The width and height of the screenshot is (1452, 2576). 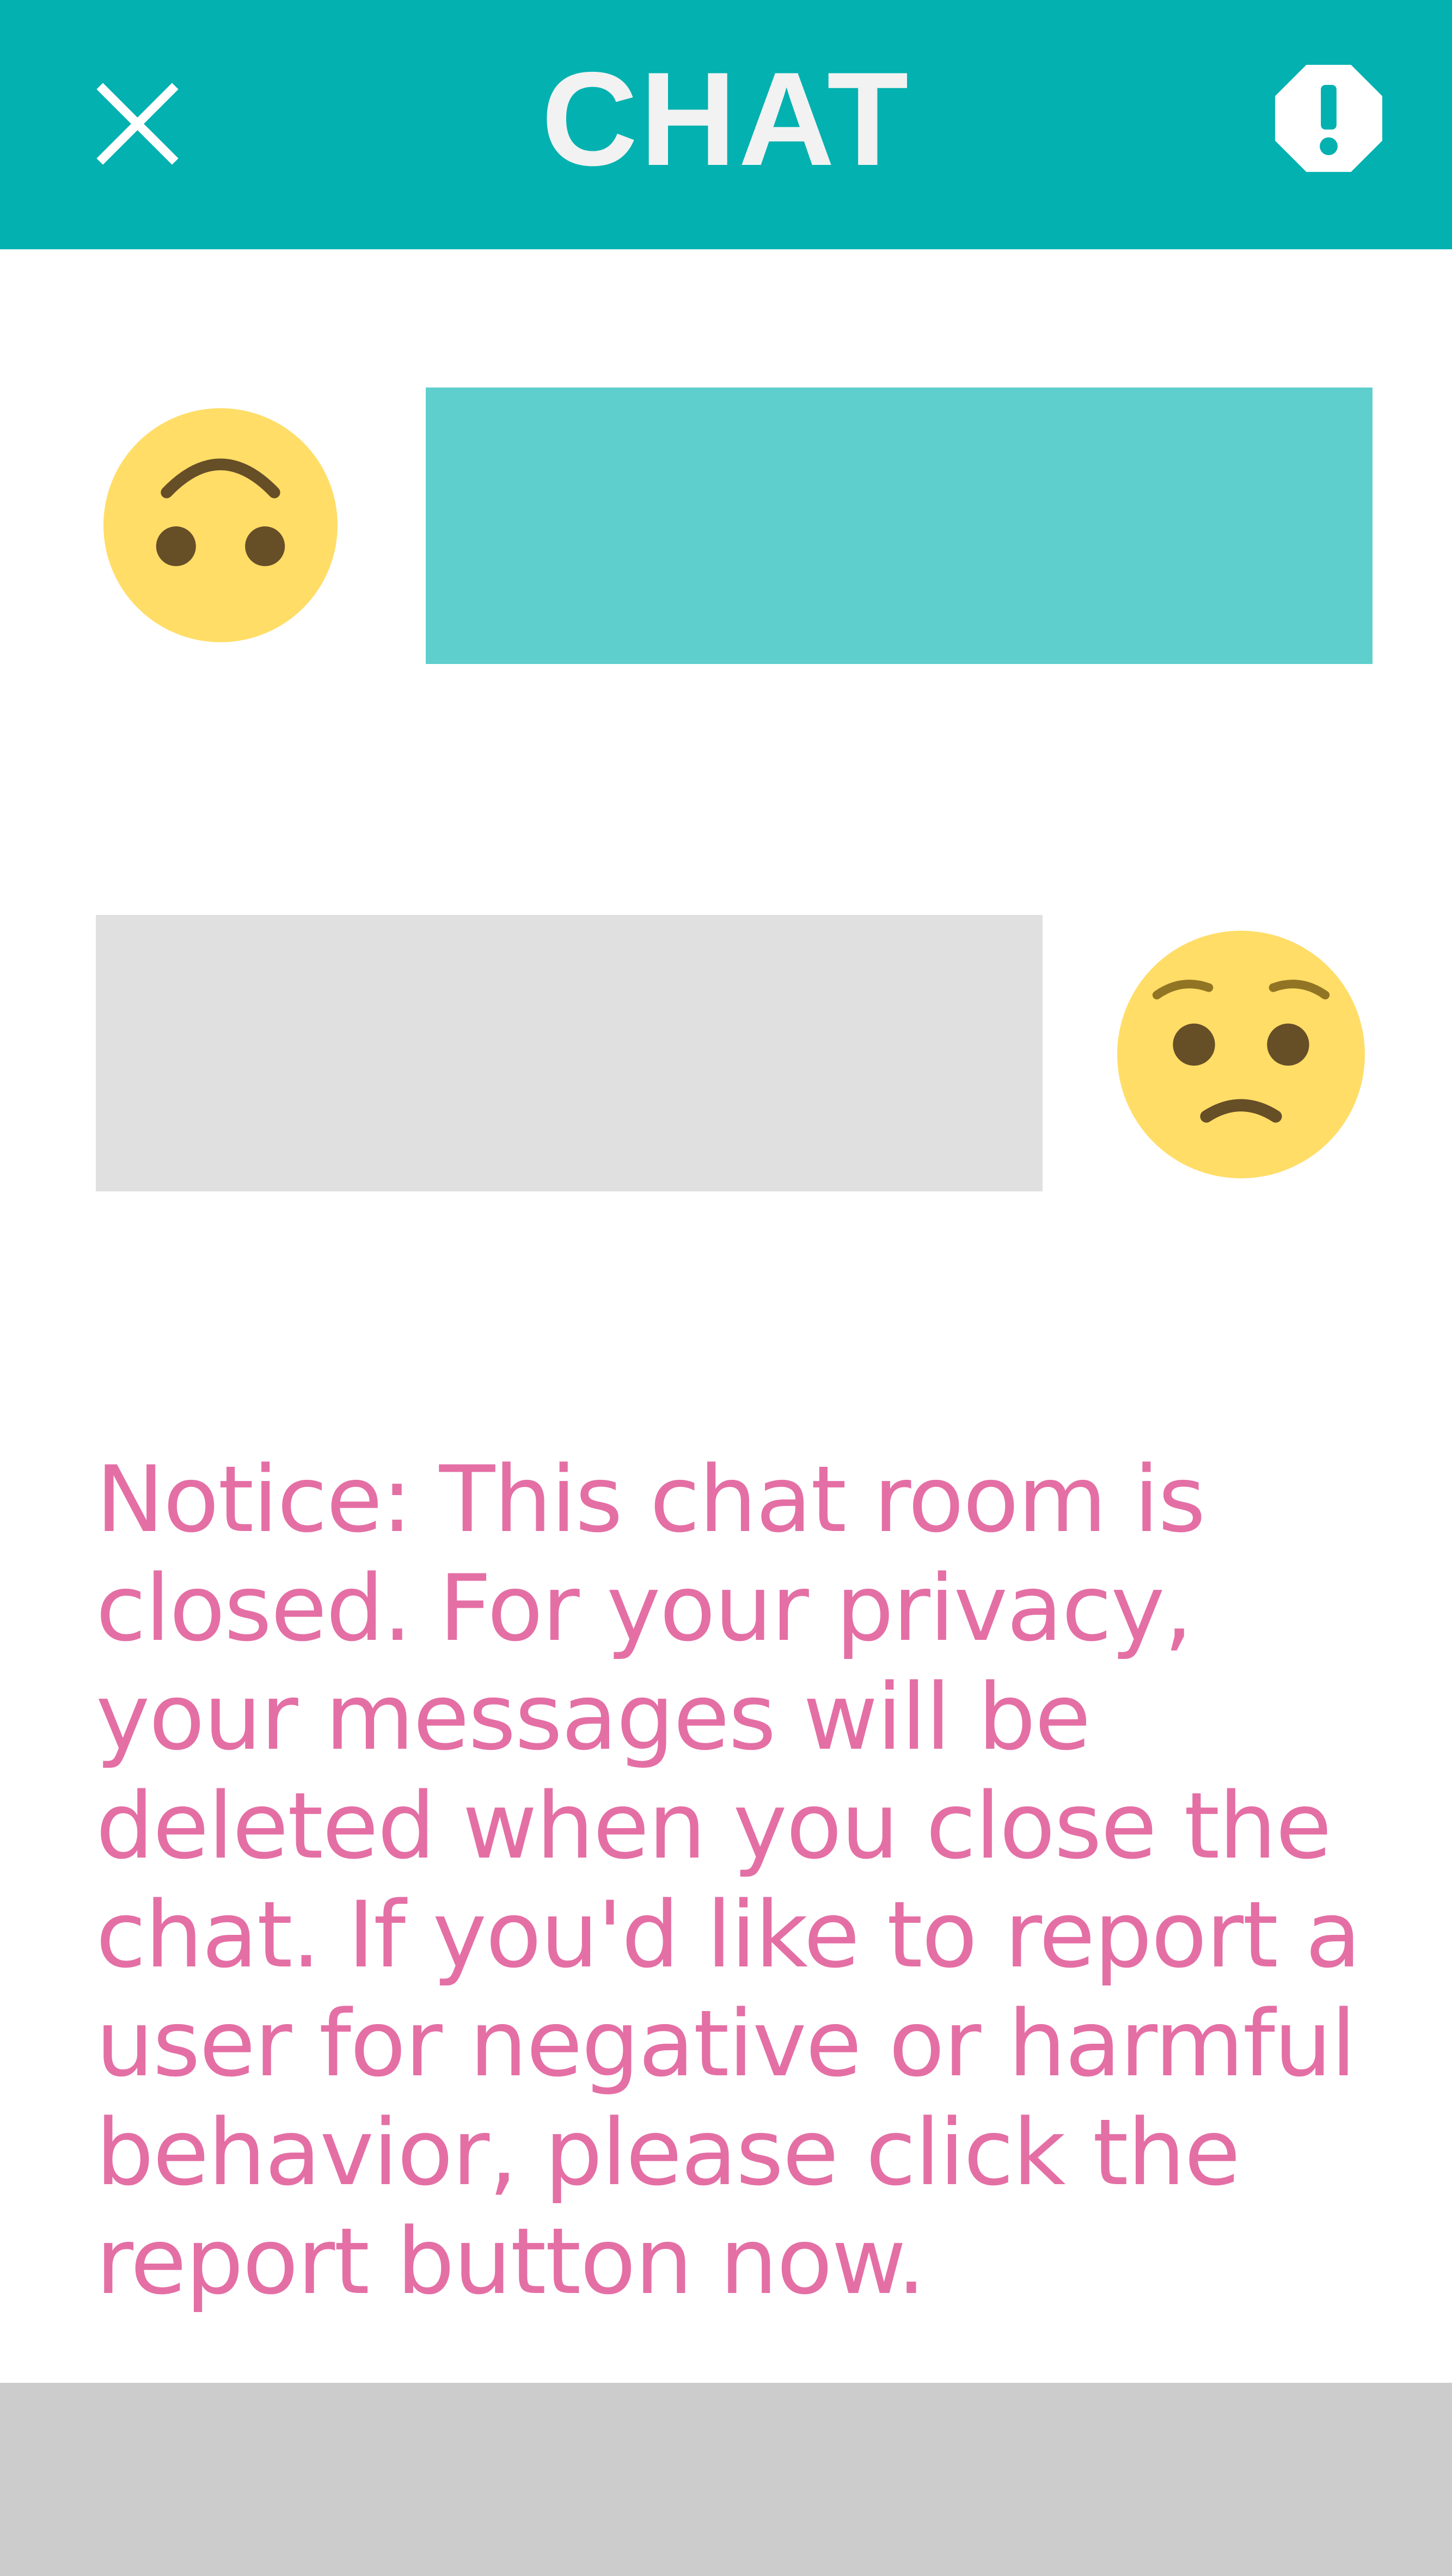 I want to click on report-button, so click(x=1328, y=118).